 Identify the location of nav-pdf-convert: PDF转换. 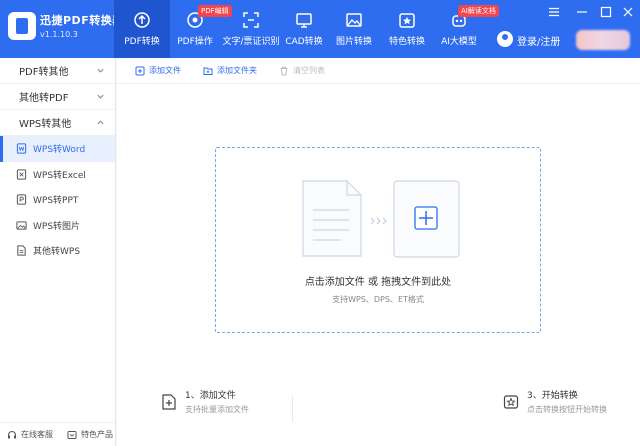
(142, 29).